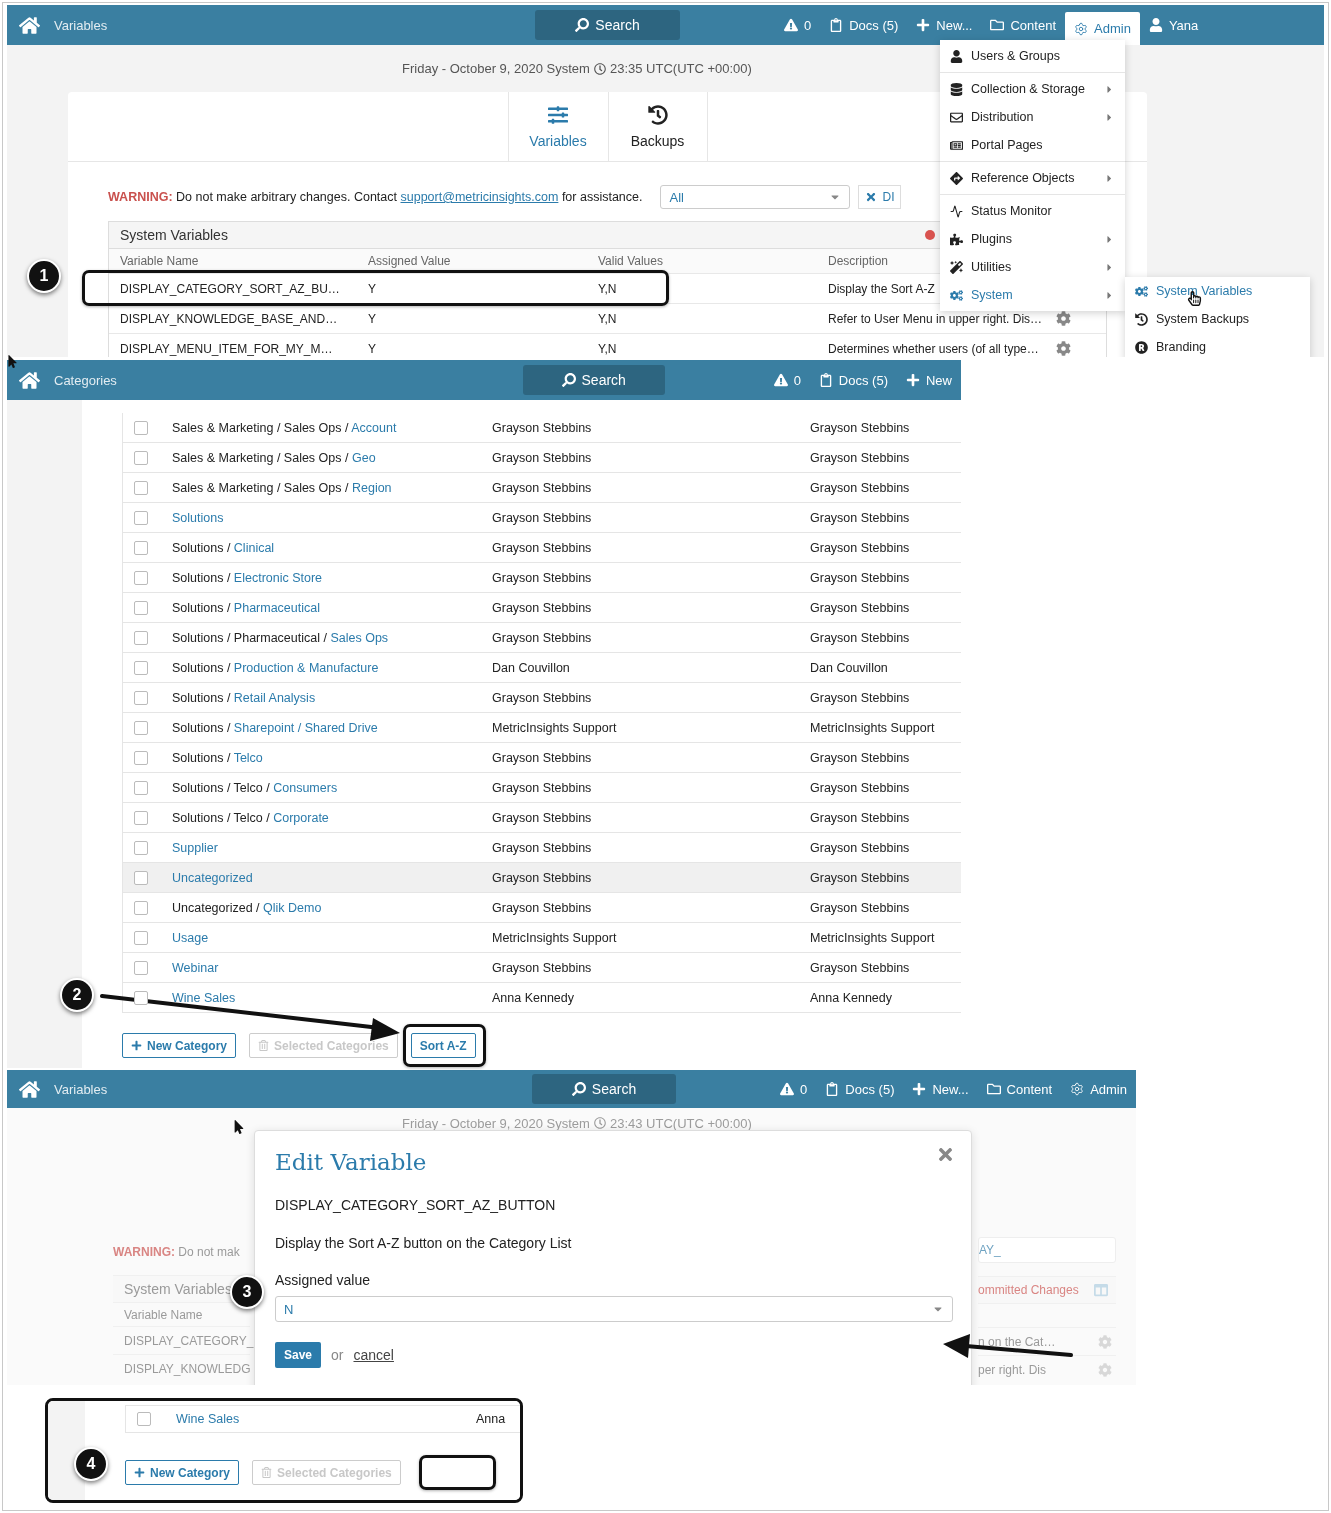 The height and width of the screenshot is (1513, 1331). Describe the element at coordinates (541, 908) in the screenshot. I see `category-row: Uncategorized / Qlik Demo Grayson Stebbins Grayson Stebbins` at that location.